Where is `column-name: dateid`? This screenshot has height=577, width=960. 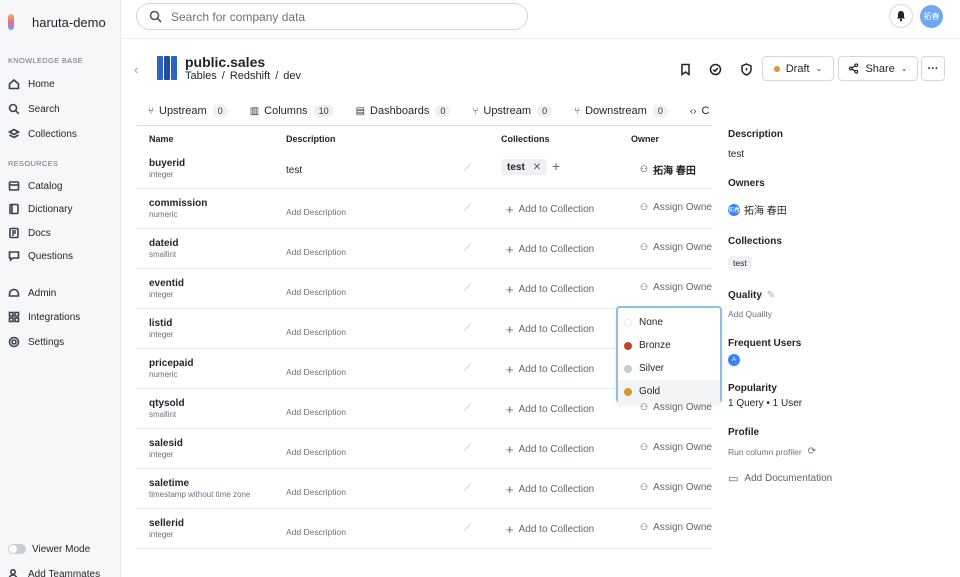 column-name: dateid is located at coordinates (163, 243).